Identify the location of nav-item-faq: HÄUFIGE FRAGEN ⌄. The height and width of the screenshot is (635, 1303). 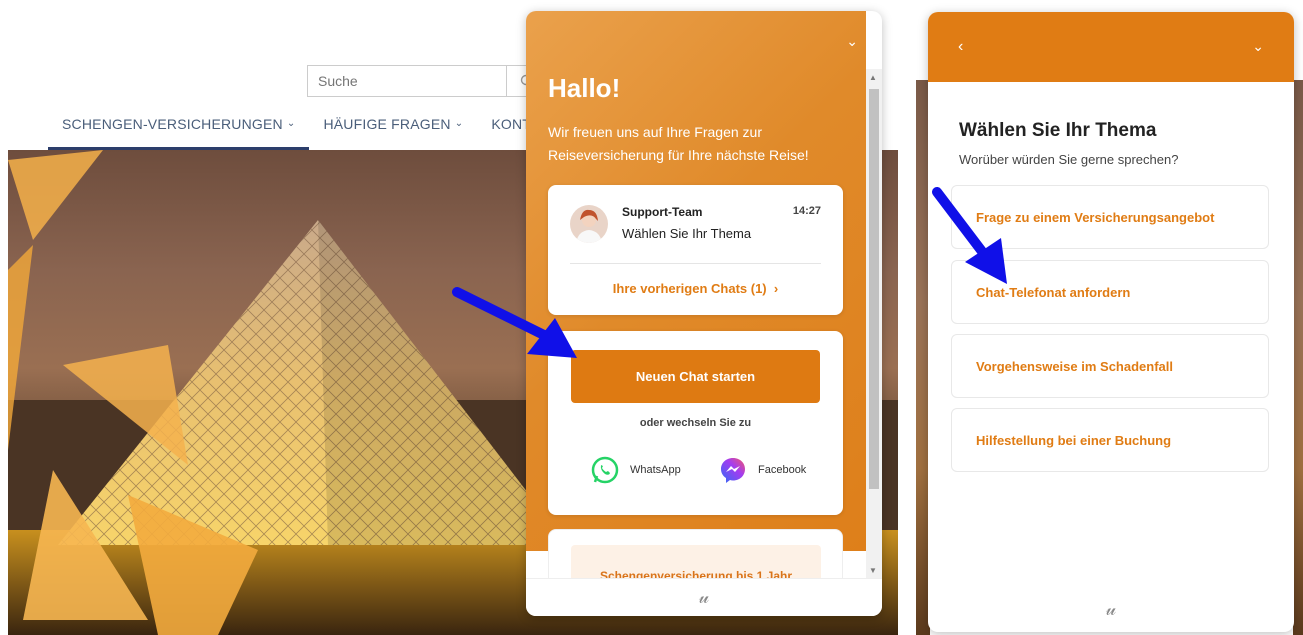
(393, 129).